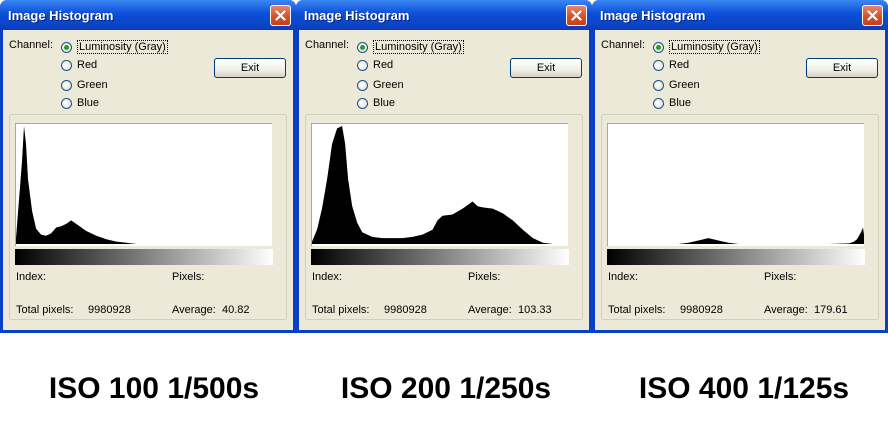 This screenshot has height=433, width=888. I want to click on exposure-caption: ISO 200 1/250s, so click(446, 388).